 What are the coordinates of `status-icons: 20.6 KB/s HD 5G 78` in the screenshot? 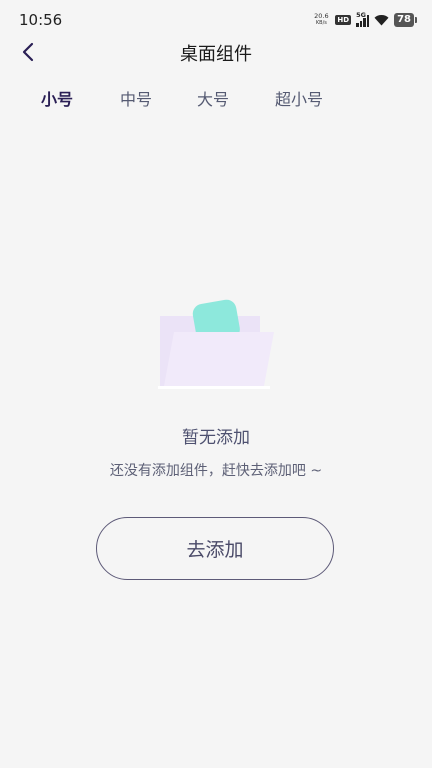 It's located at (364, 20).